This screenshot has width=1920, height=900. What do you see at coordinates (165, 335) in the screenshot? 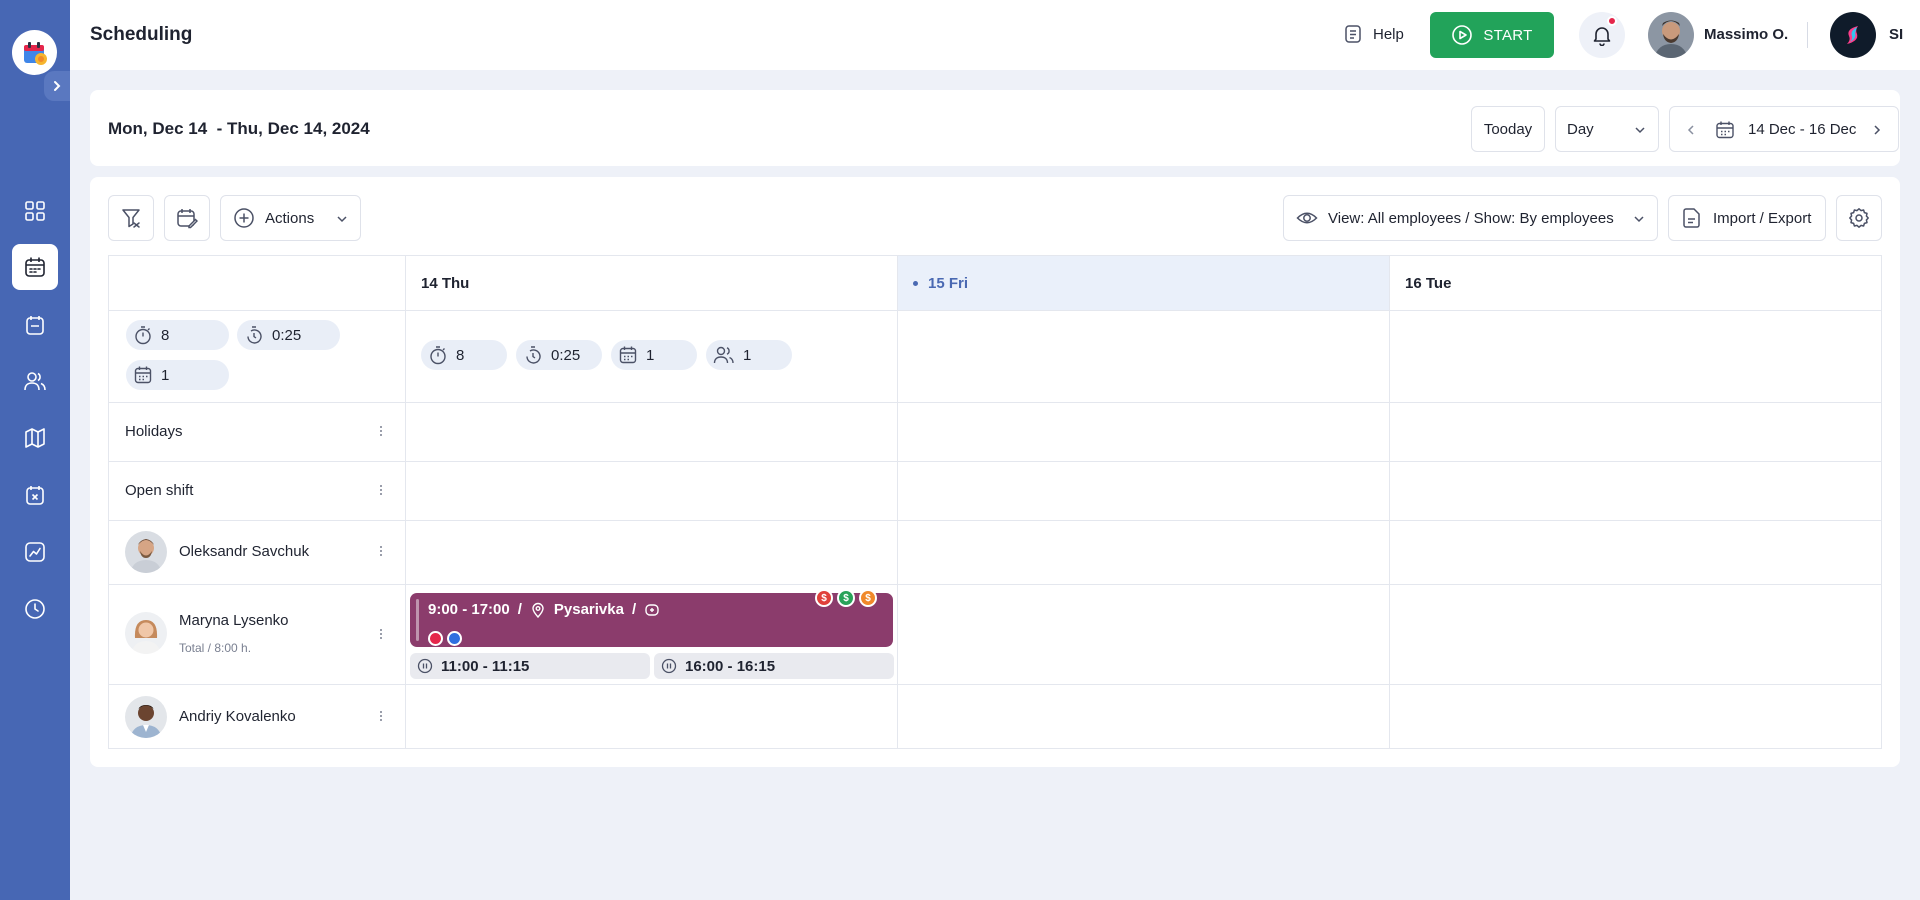
I see `total-hours: 8` at bounding box center [165, 335].